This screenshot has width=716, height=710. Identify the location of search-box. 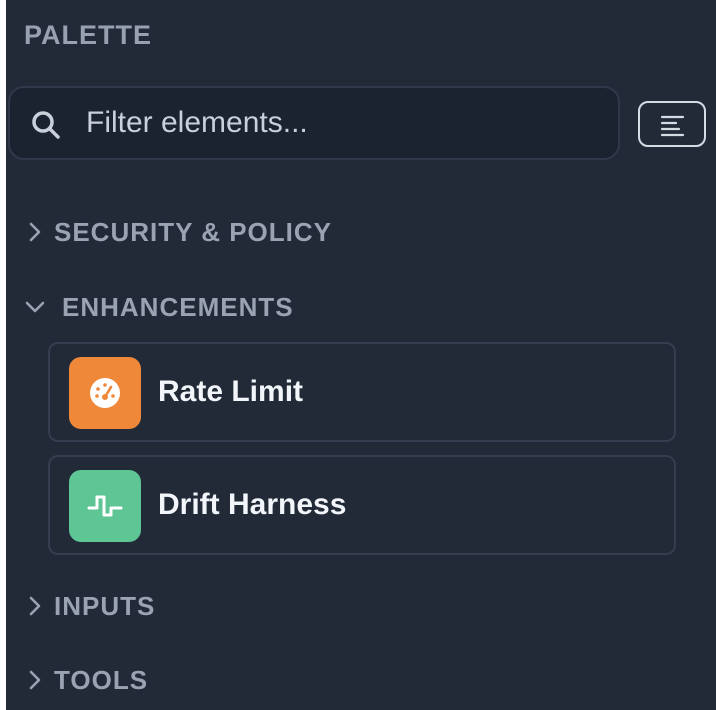
(314, 123).